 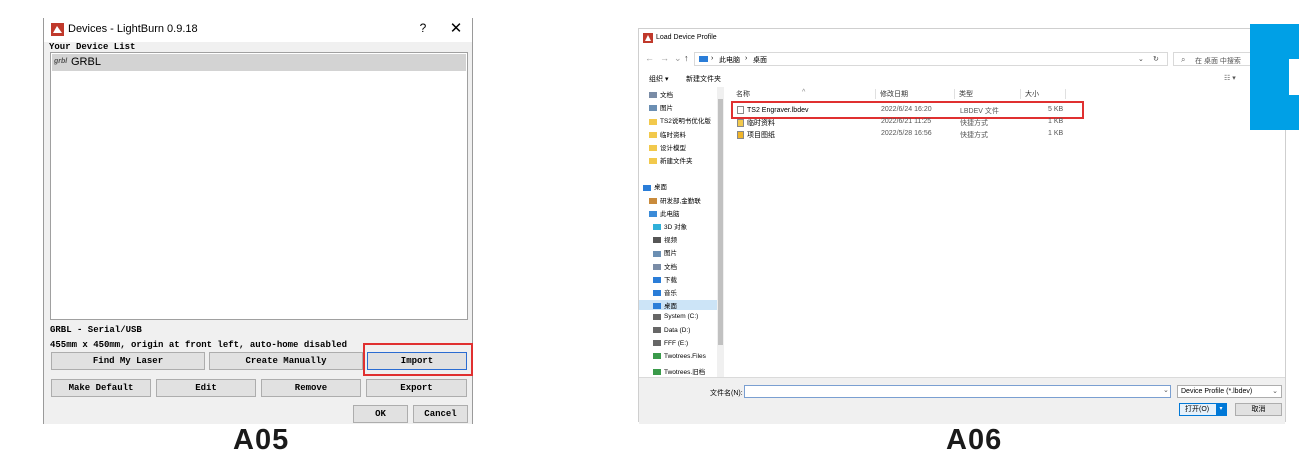 I want to click on nav-item: System (C:), so click(x=675, y=316).